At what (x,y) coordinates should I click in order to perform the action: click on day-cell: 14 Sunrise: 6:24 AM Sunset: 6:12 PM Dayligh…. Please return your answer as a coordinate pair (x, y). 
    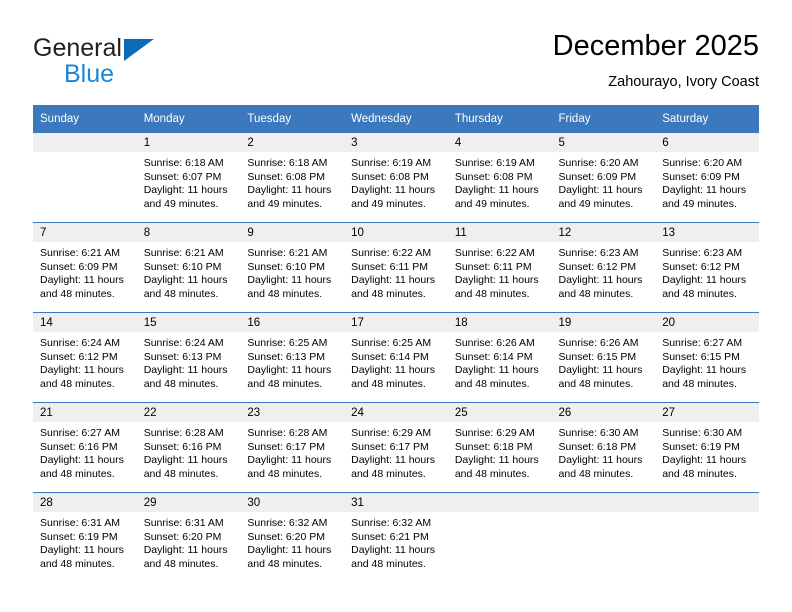
    Looking at the image, I should click on (85, 357).